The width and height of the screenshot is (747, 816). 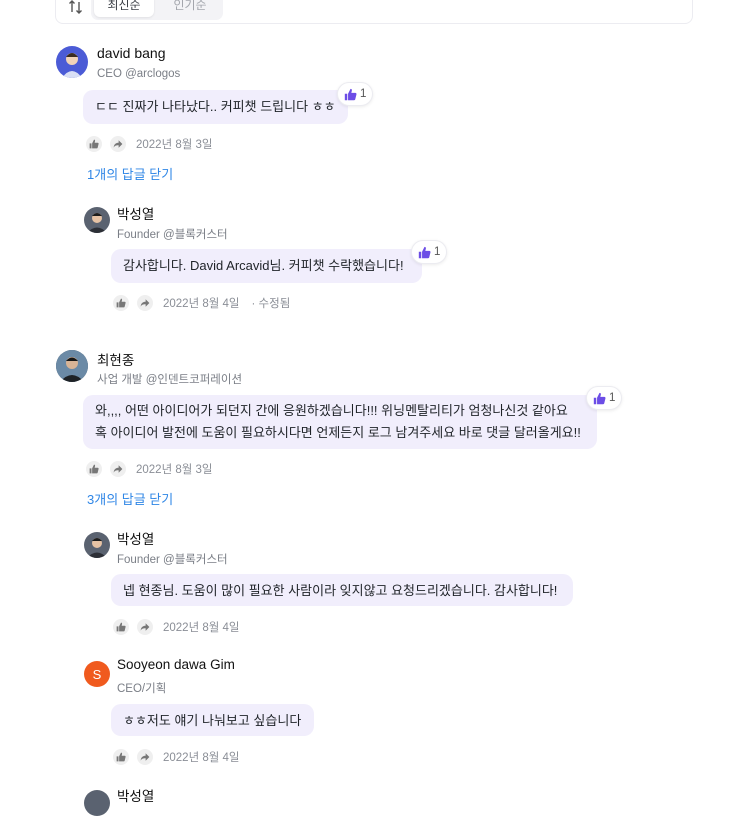 I want to click on comment-author-role: CEO @arclogos, so click(x=139, y=74).